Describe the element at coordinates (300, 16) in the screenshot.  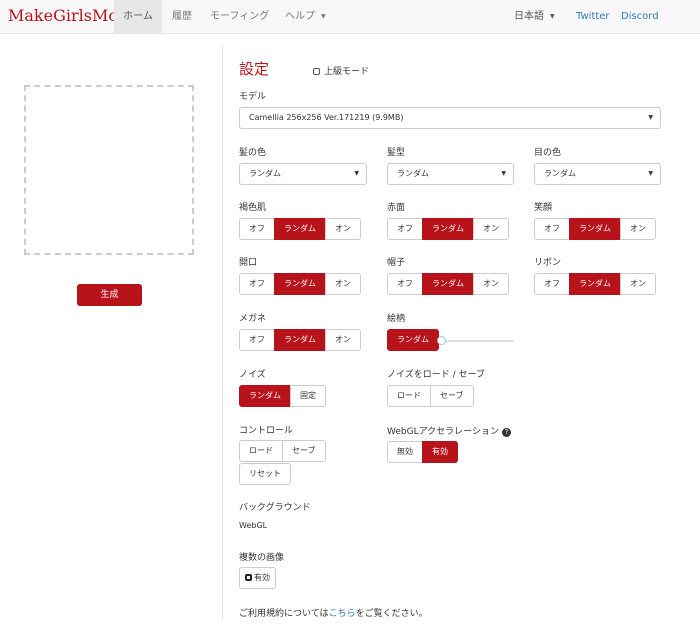
I see `nav-help-label: ヘルプ` at that location.